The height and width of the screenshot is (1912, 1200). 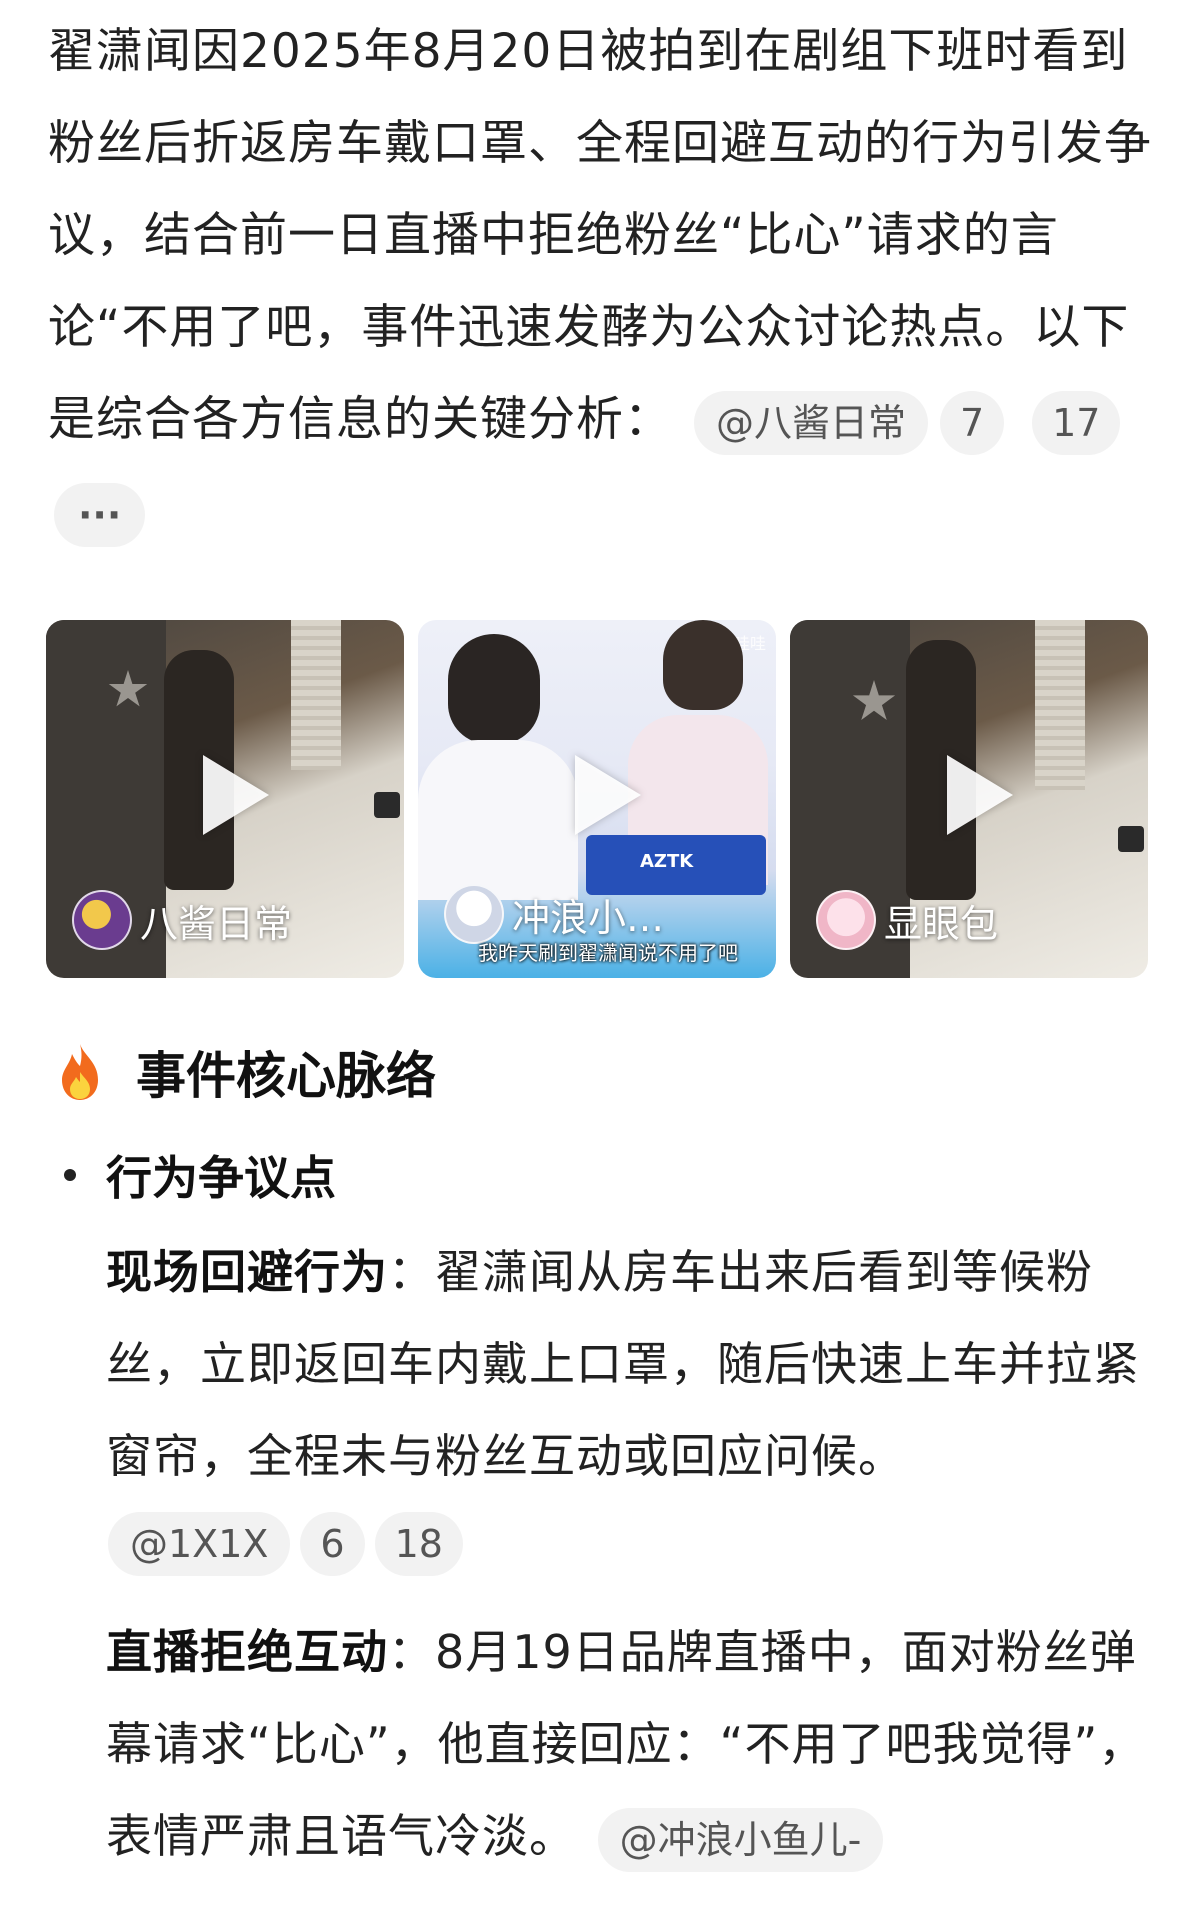 What do you see at coordinates (418, 1544) in the screenshot?
I see `citation-chip: 18` at bounding box center [418, 1544].